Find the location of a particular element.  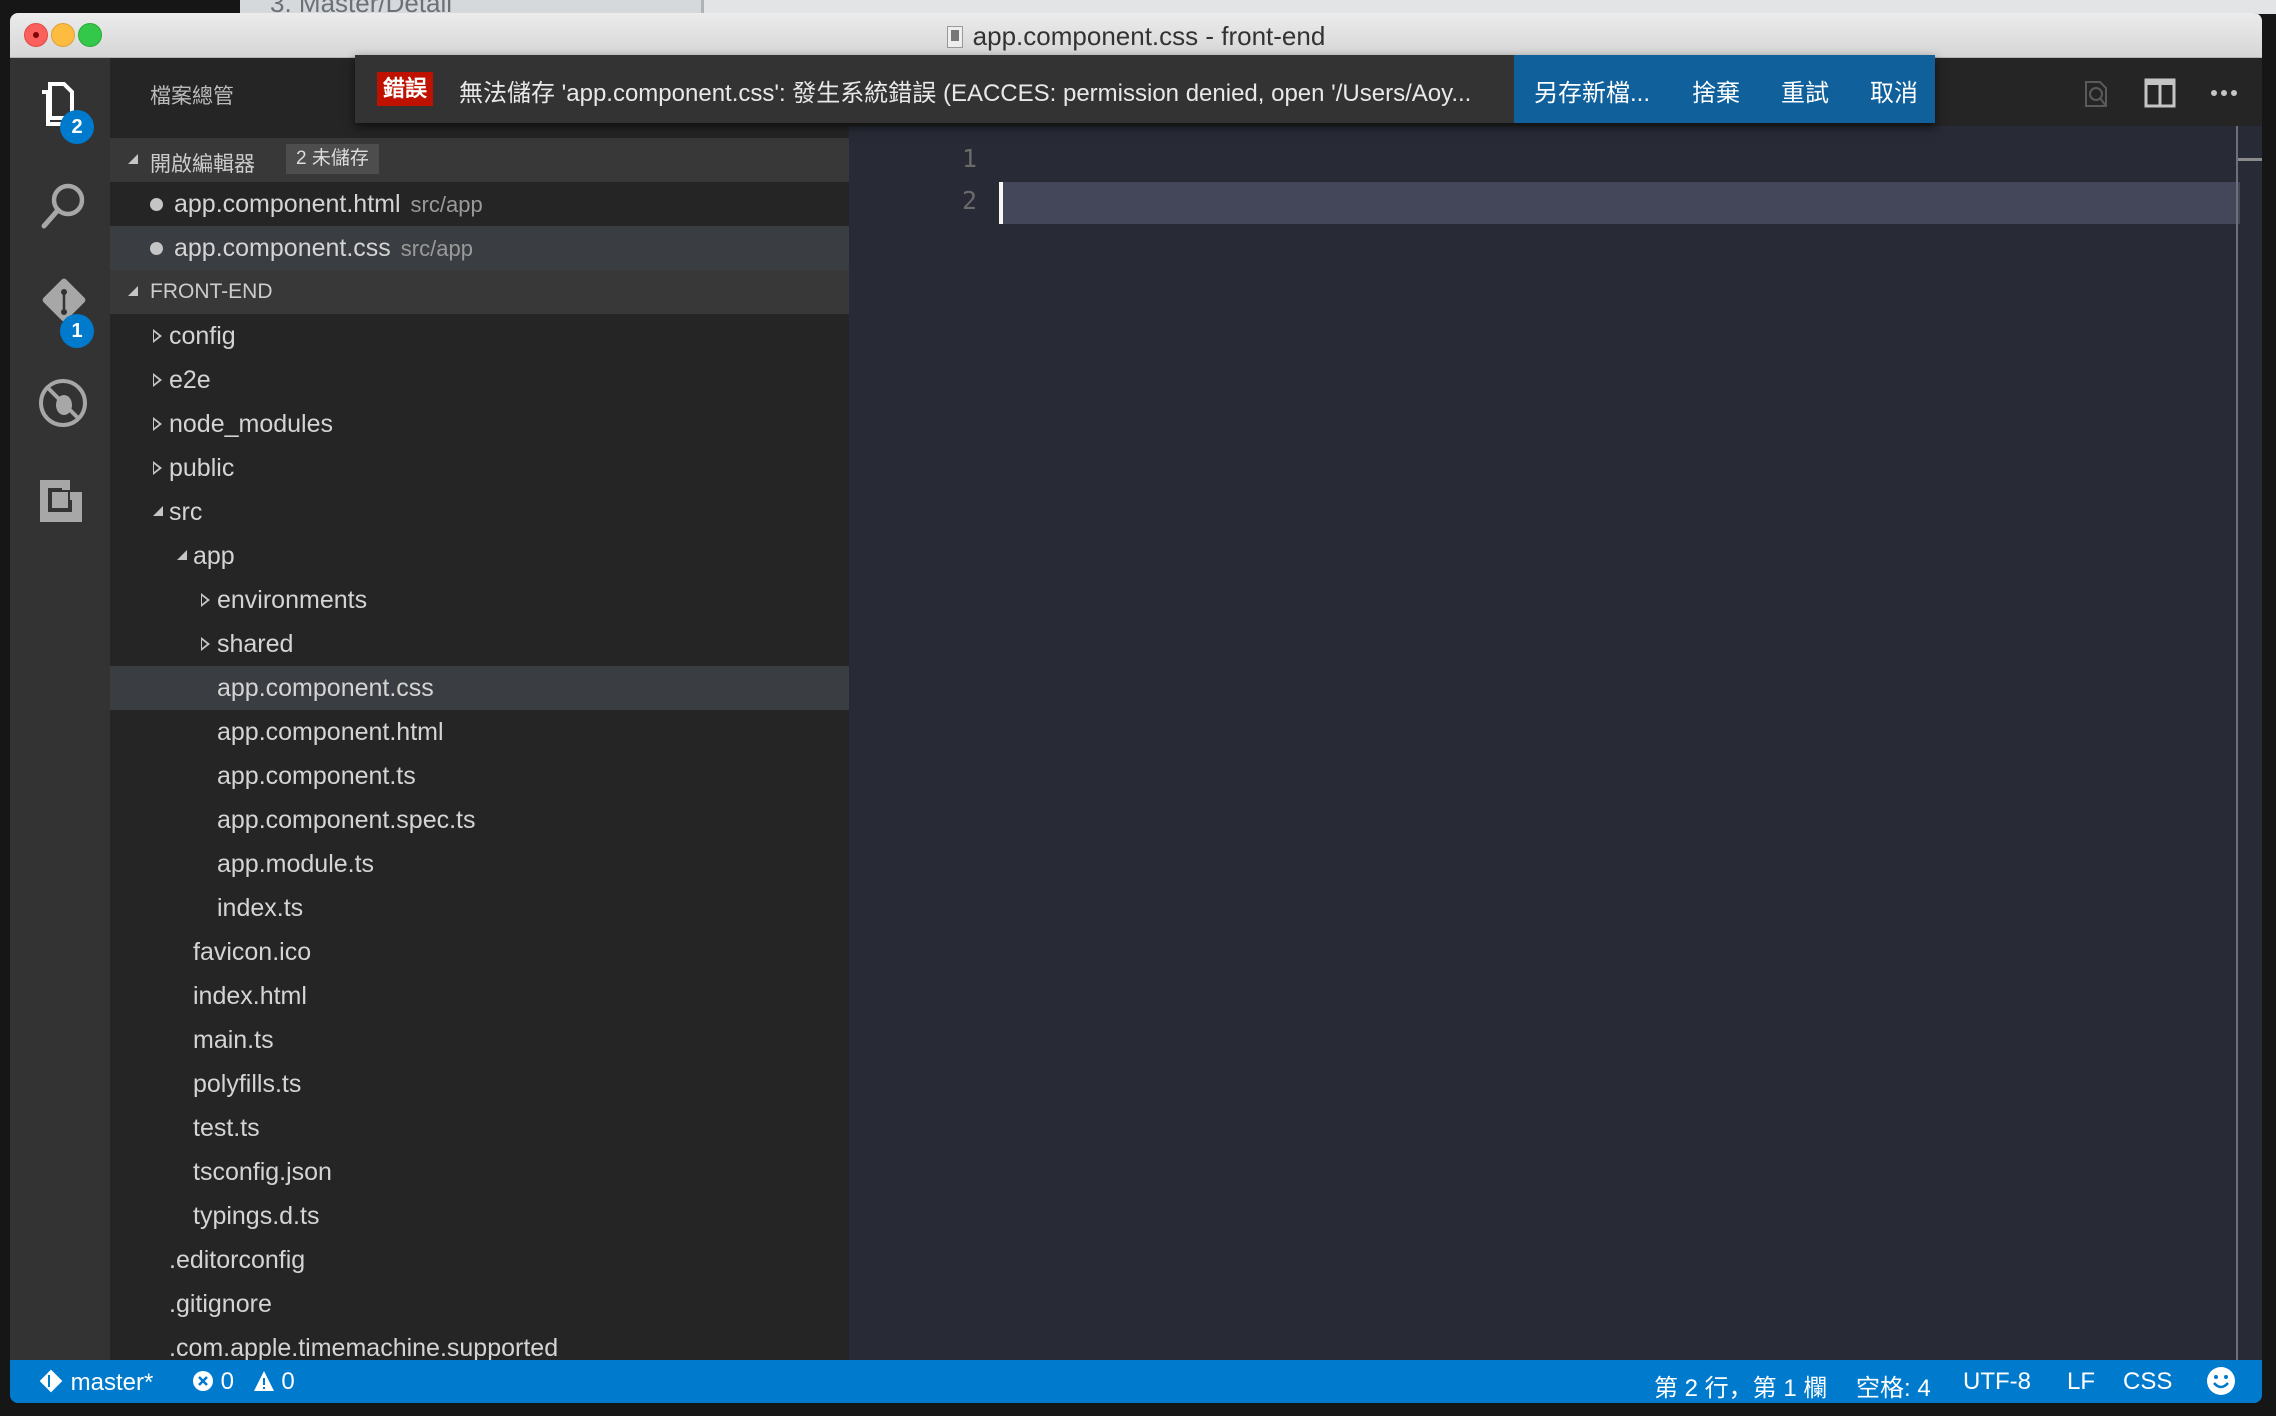

tree-folder: app is located at coordinates (479, 556).